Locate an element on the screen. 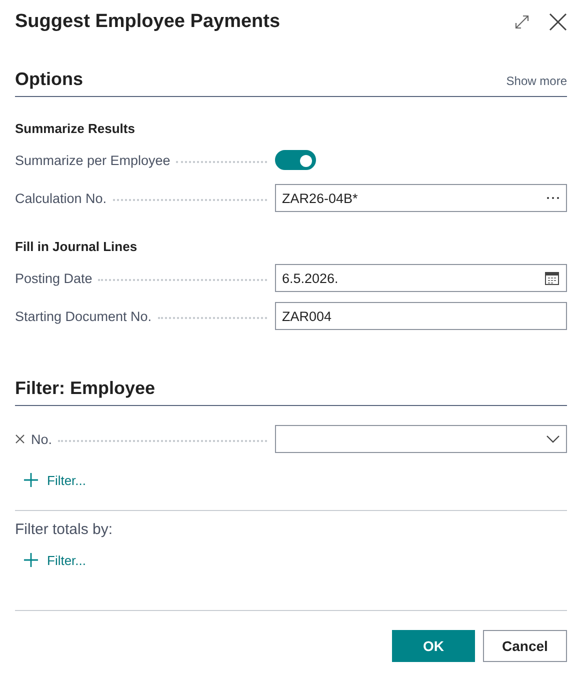  field-label: Starting Document No. is located at coordinates (83, 316).